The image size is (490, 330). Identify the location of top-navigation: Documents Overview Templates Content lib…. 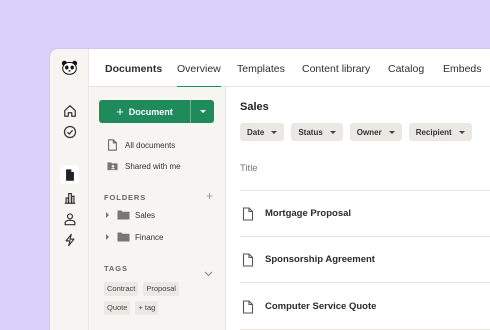
(289, 68).